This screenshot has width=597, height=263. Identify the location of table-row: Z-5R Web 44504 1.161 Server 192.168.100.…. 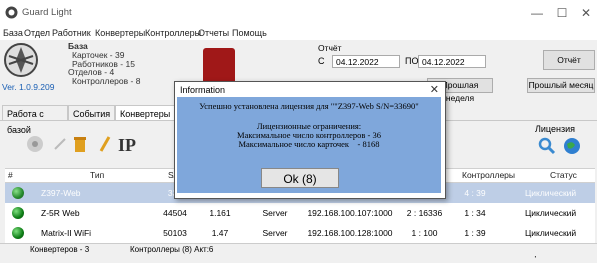
(300, 220).